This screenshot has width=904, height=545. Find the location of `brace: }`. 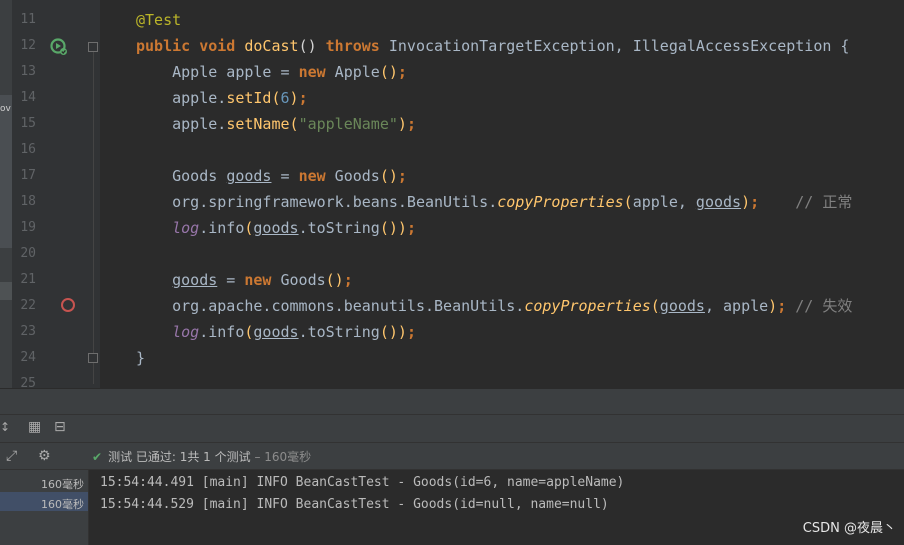

brace: } is located at coordinates (141, 358).